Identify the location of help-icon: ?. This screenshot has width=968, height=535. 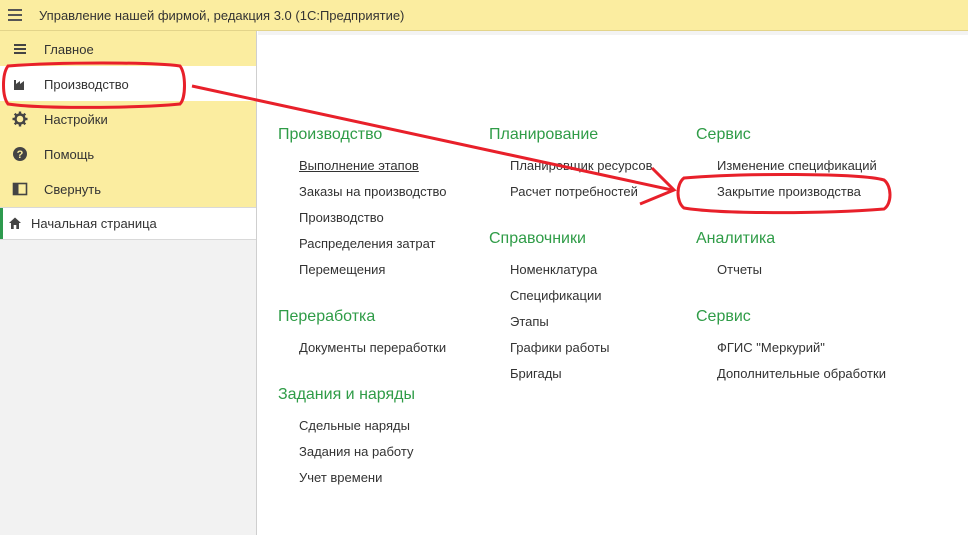
(20, 154).